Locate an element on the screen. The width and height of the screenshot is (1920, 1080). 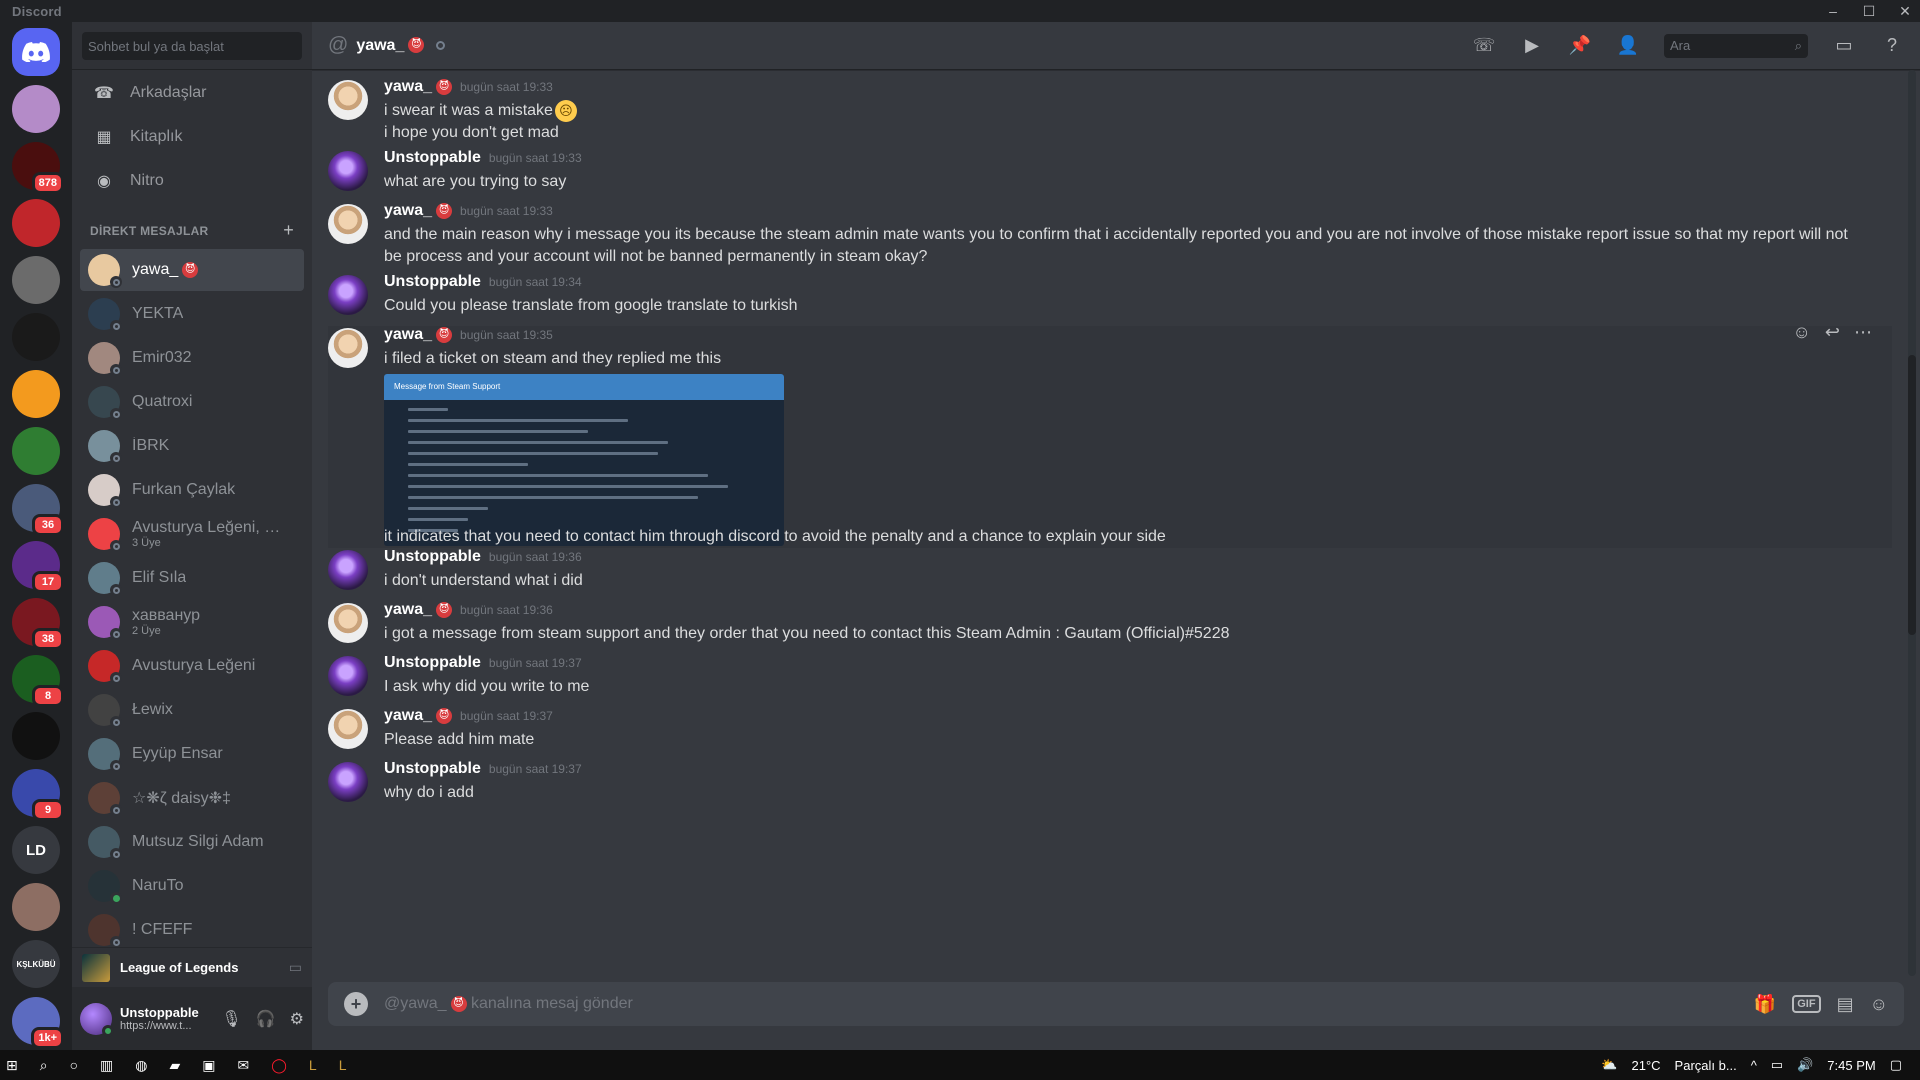
more-icon: ⋯ is located at coordinates (1863, 332).